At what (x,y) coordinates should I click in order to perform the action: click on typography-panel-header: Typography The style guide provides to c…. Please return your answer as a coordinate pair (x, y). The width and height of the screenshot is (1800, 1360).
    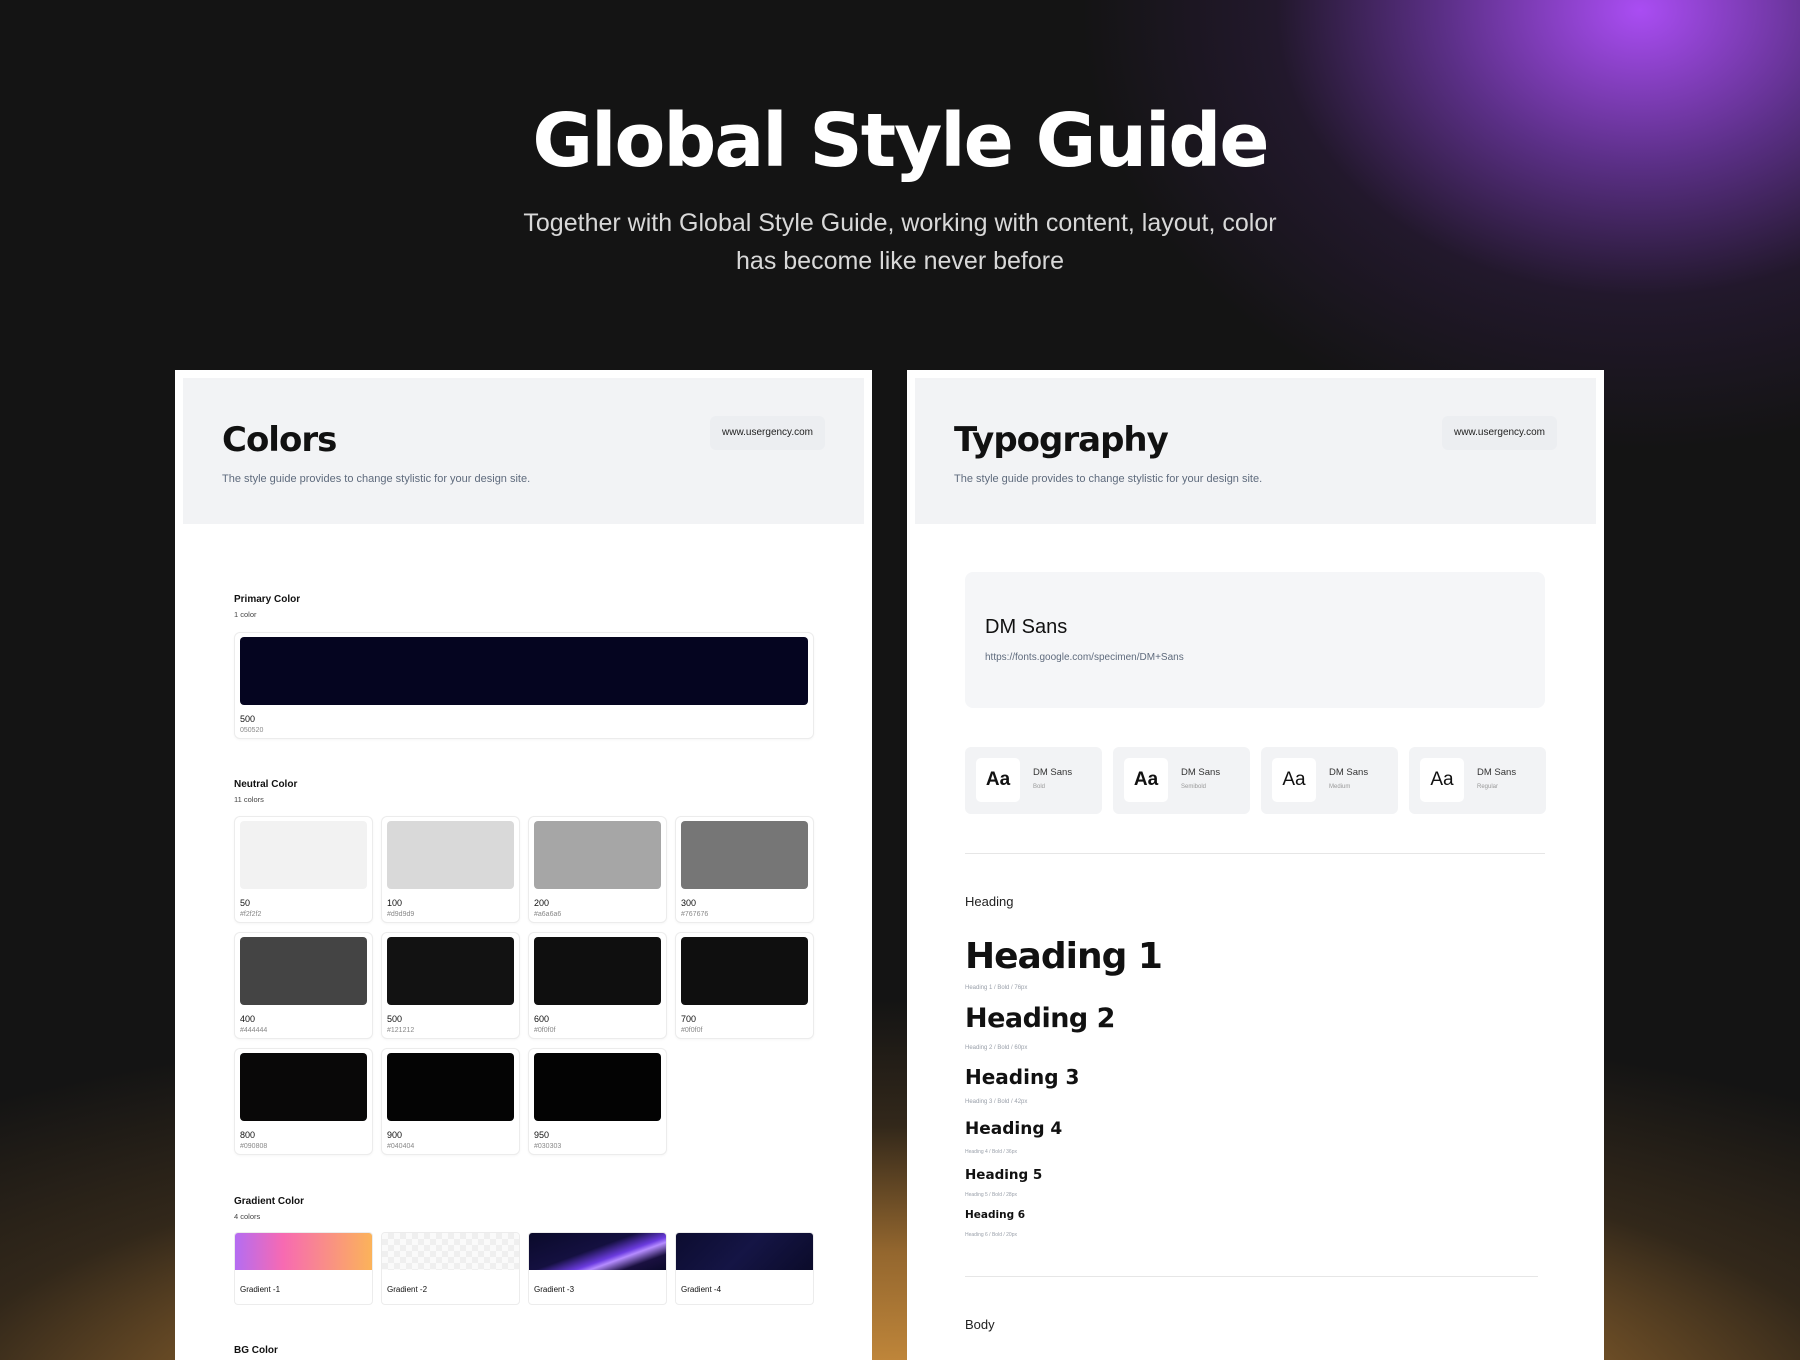
    Looking at the image, I should click on (1255, 451).